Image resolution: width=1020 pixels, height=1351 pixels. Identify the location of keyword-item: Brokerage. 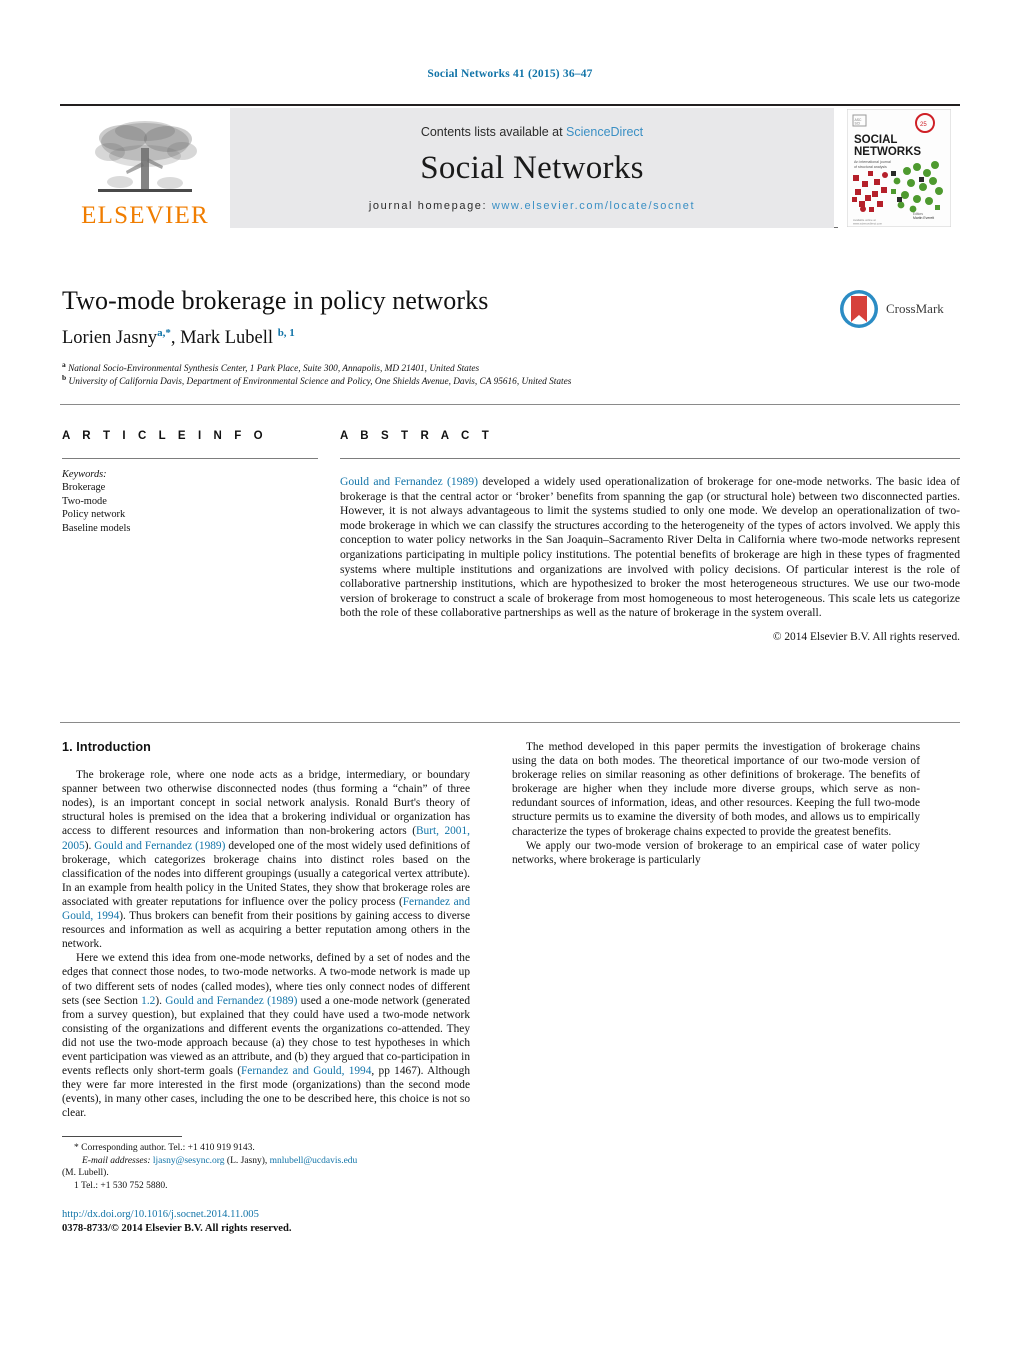
(84, 488).